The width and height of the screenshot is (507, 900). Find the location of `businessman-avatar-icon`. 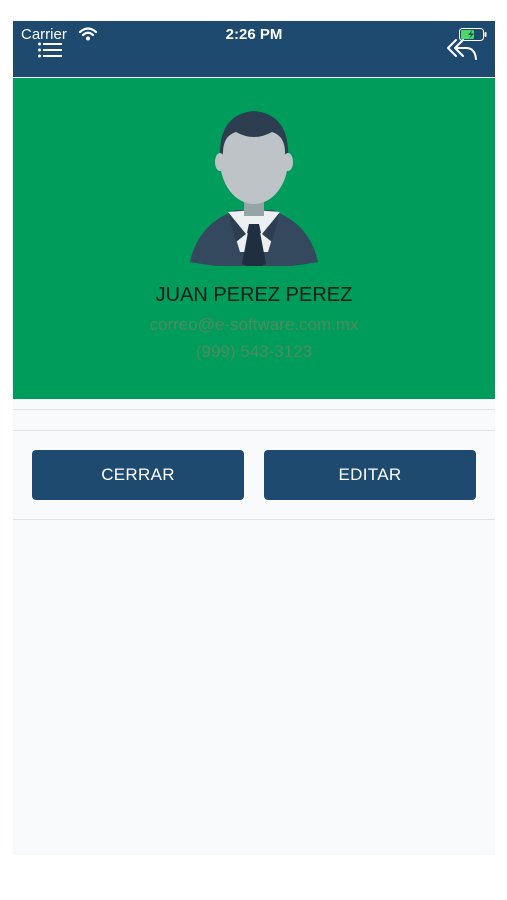

businessman-avatar-icon is located at coordinates (254, 188).